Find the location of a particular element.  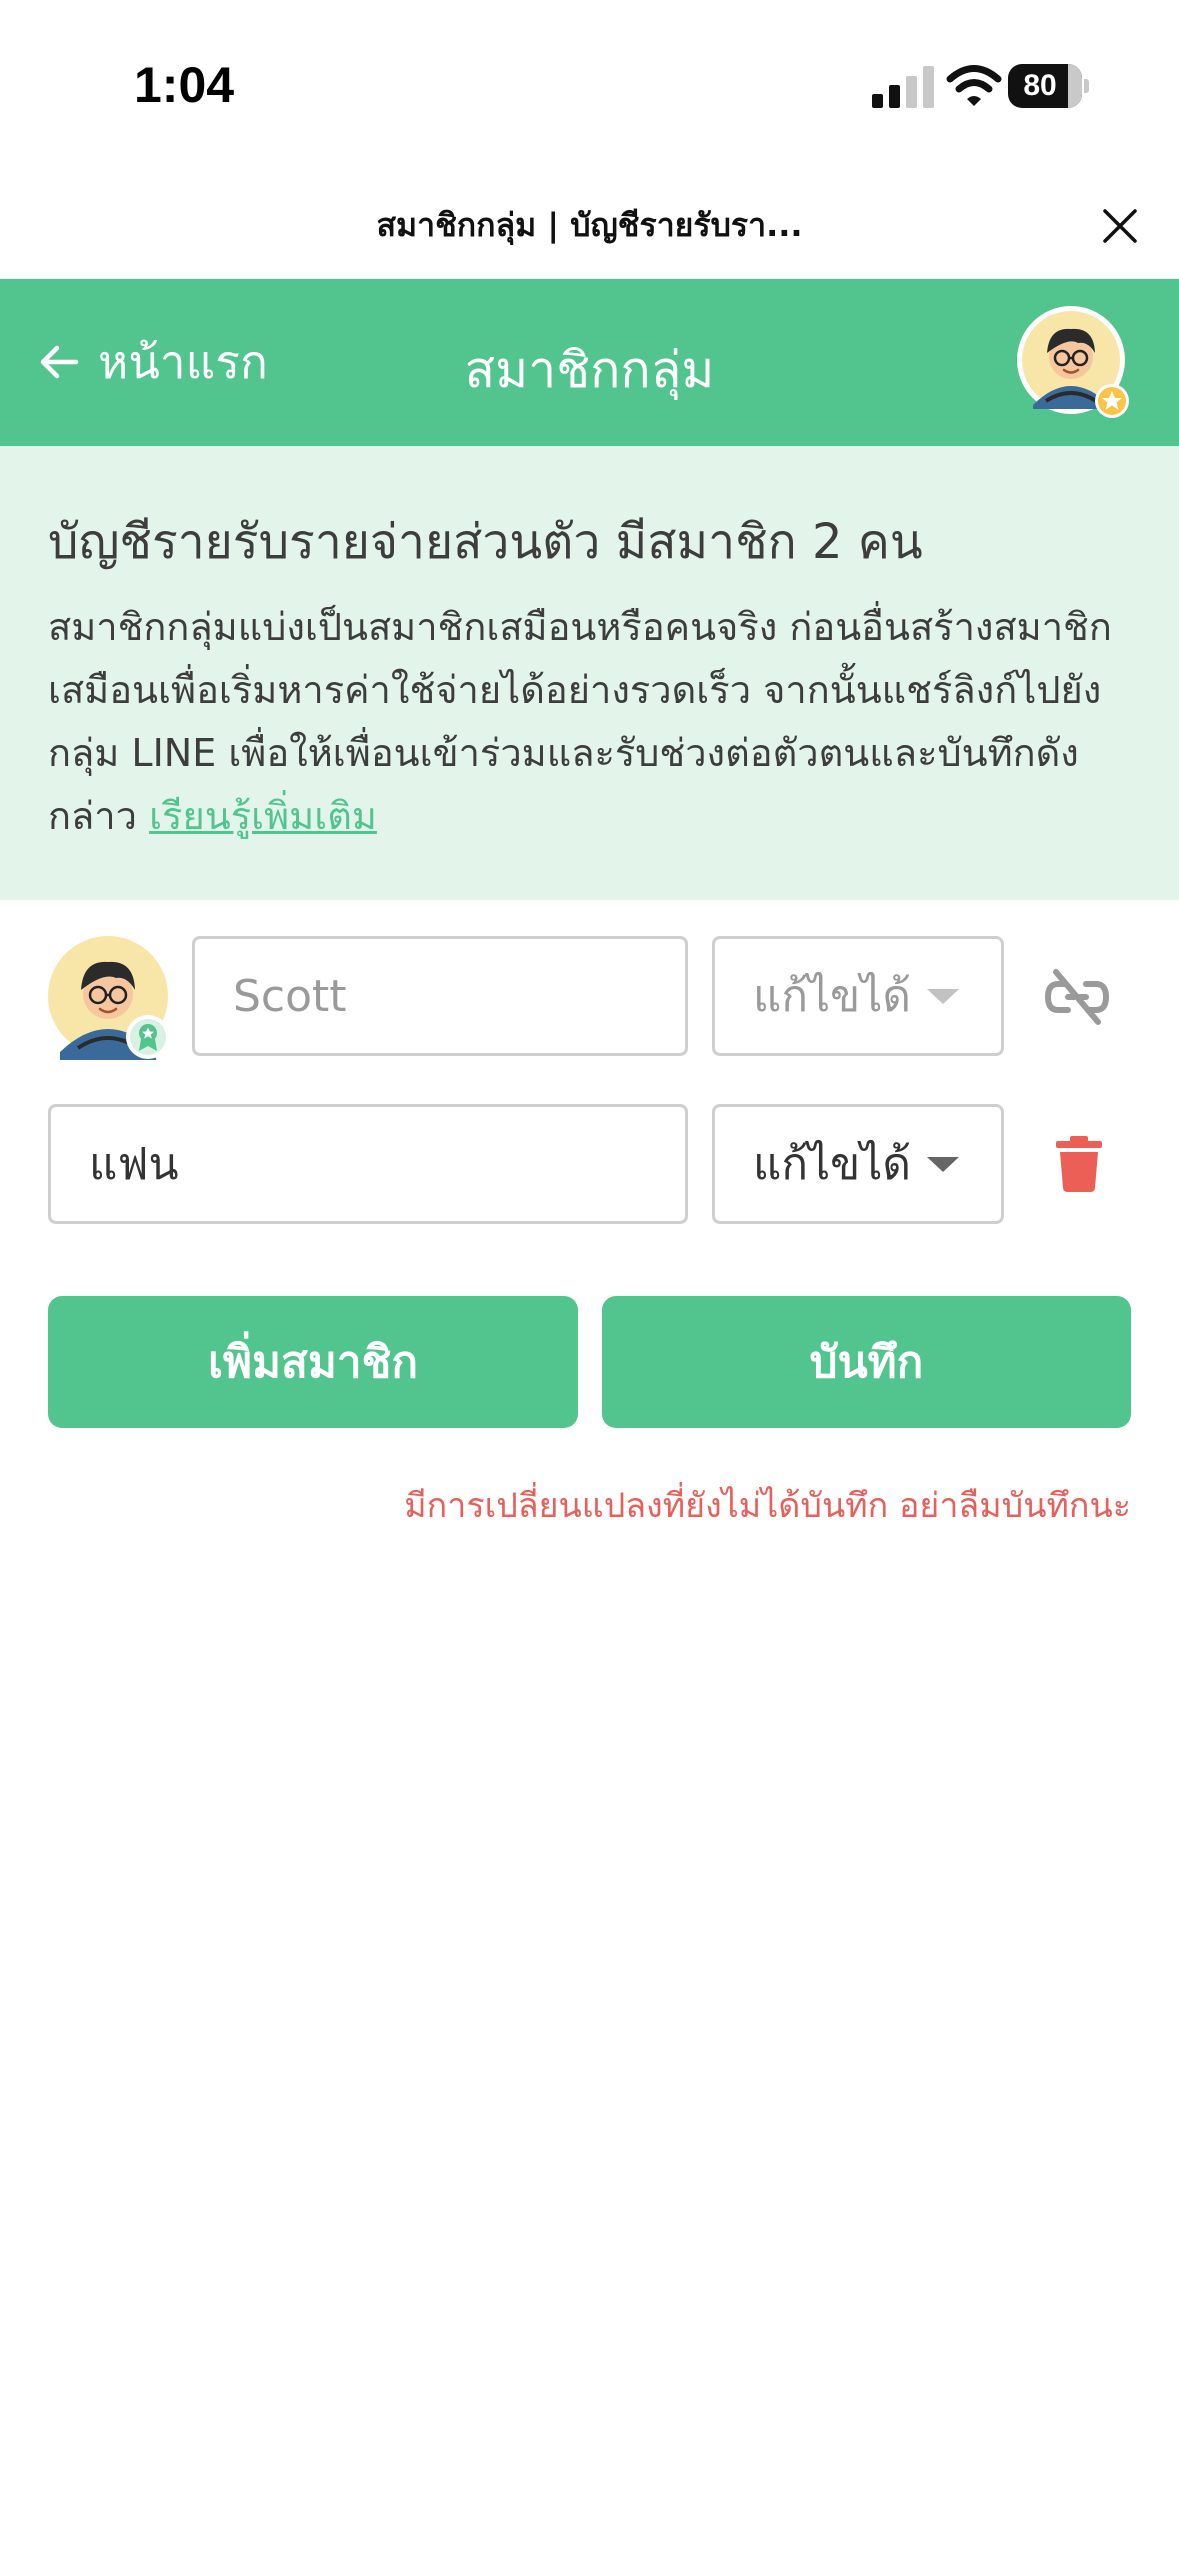

user-avatar is located at coordinates (1073, 362).